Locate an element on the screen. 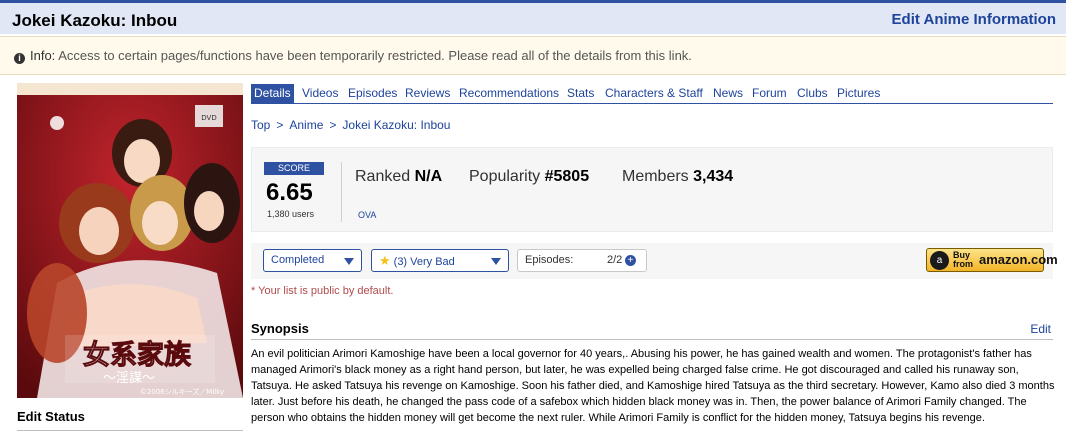 The height and width of the screenshot is (439, 1066). info-icon: i is located at coordinates (19, 58).